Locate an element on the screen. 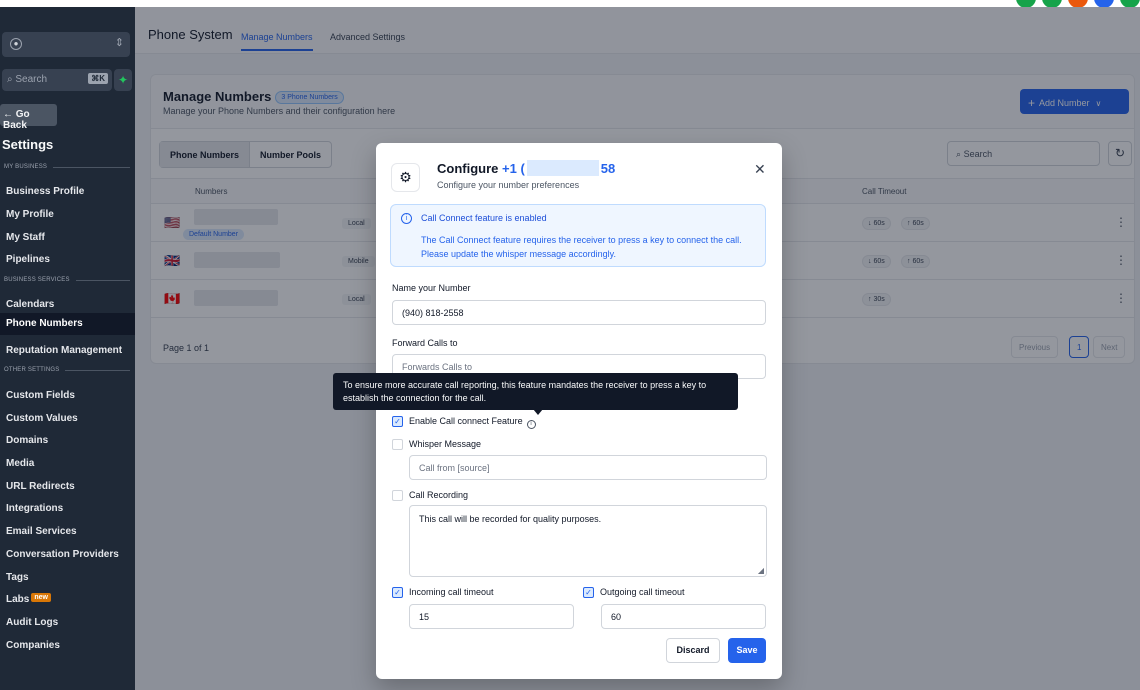 Image resolution: width=1140 pixels, height=690 pixels. sidebar-search: ⌕ Search ⌘K is located at coordinates (57, 80).